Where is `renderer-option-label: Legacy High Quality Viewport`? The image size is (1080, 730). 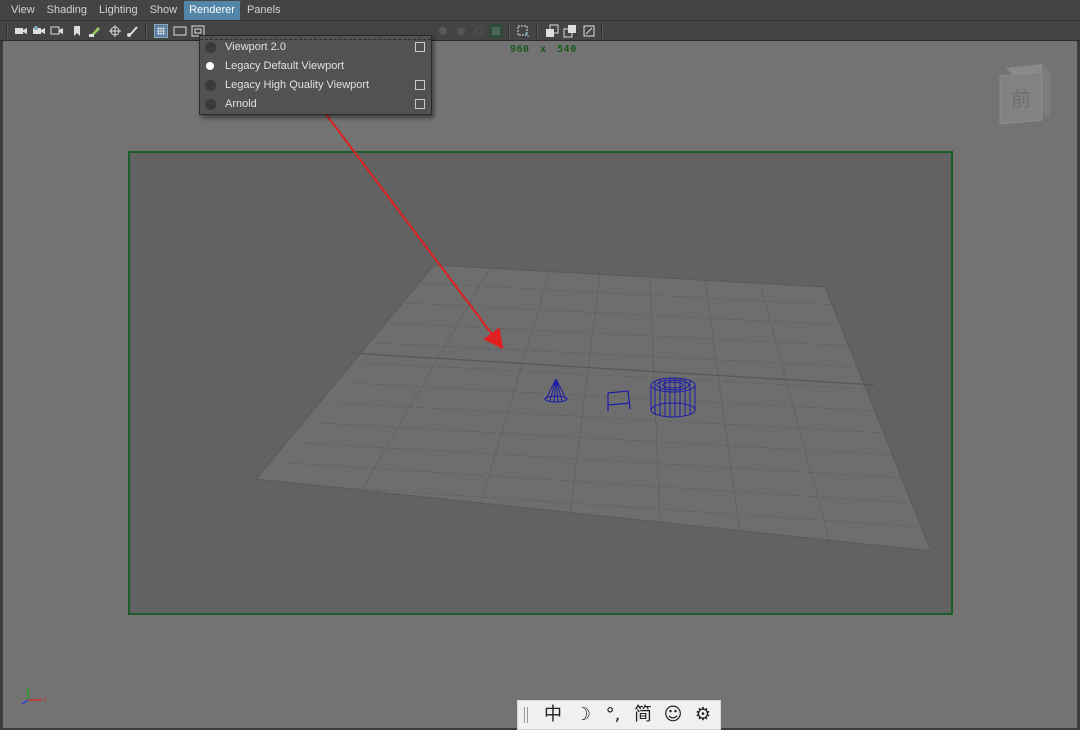
renderer-option-label: Legacy High Quality Viewport is located at coordinates (297, 85).